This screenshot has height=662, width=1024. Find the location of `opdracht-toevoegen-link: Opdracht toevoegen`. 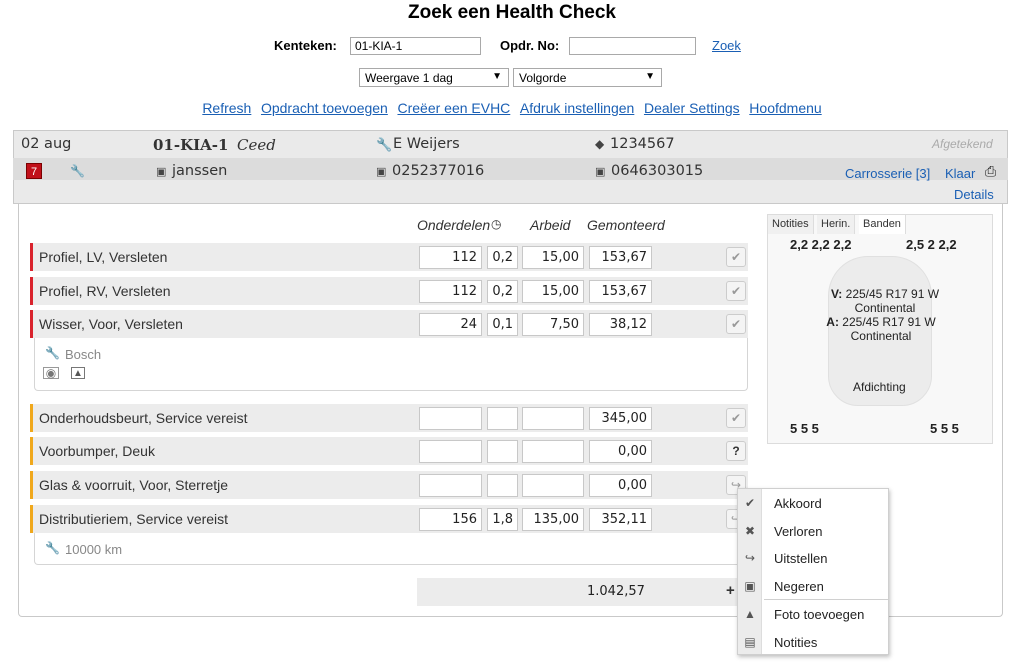

opdracht-toevoegen-link: Opdracht toevoegen is located at coordinates (324, 108).